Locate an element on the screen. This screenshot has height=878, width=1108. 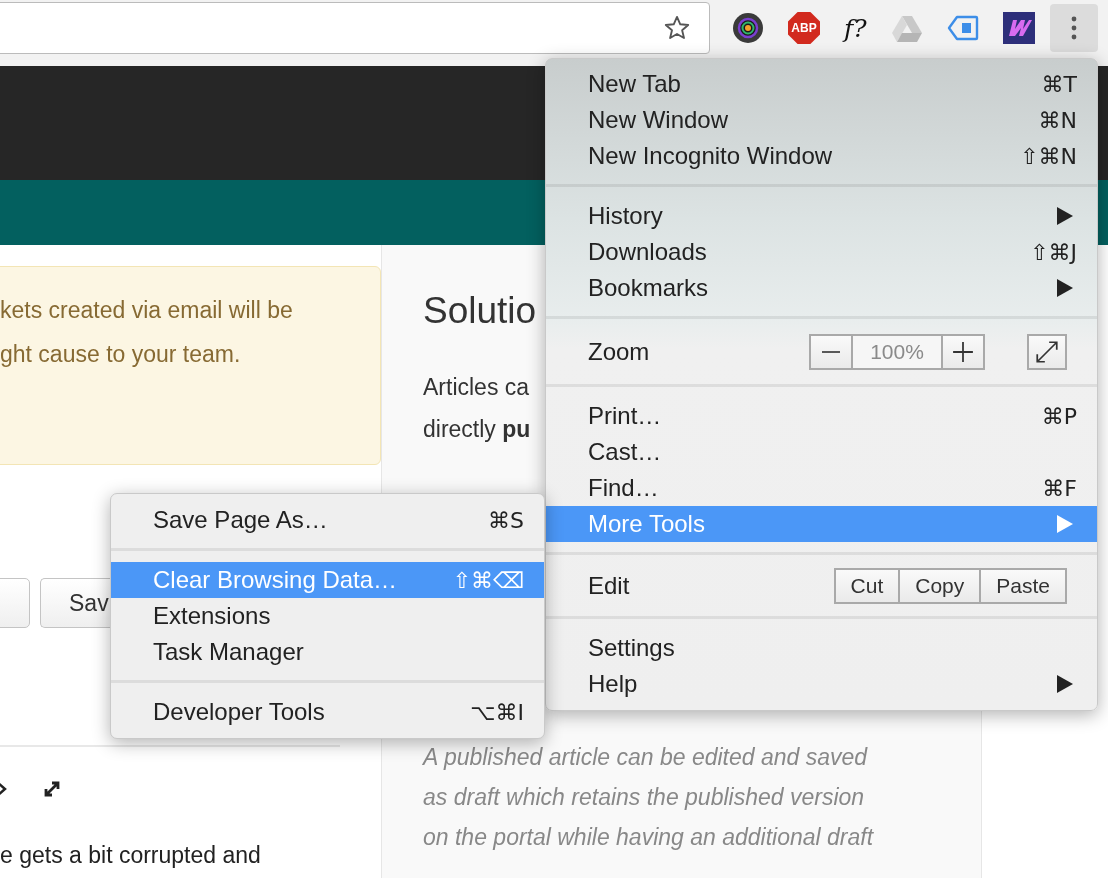
logo-icon is located at coordinates (1018, 28).